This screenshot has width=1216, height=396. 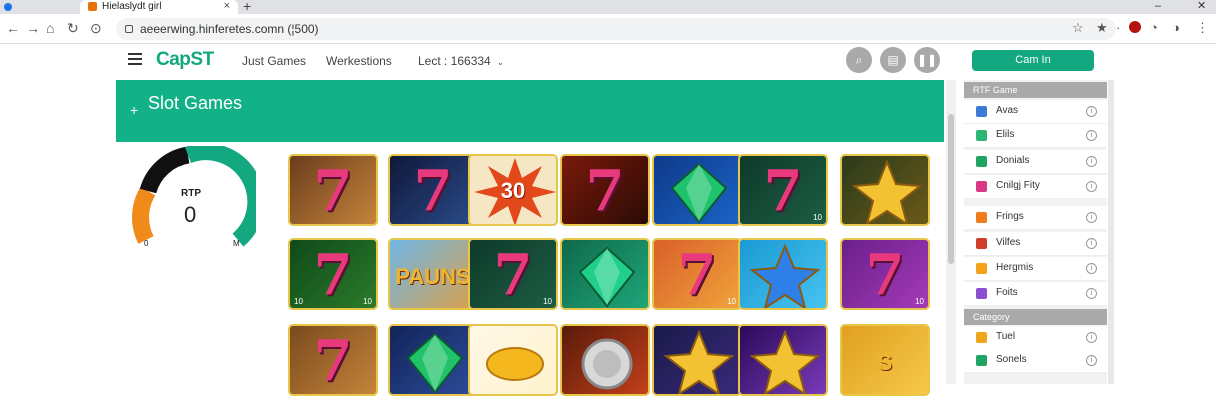 What do you see at coordinates (530, 111) in the screenshot?
I see `page-banner: + Slot Games` at bounding box center [530, 111].